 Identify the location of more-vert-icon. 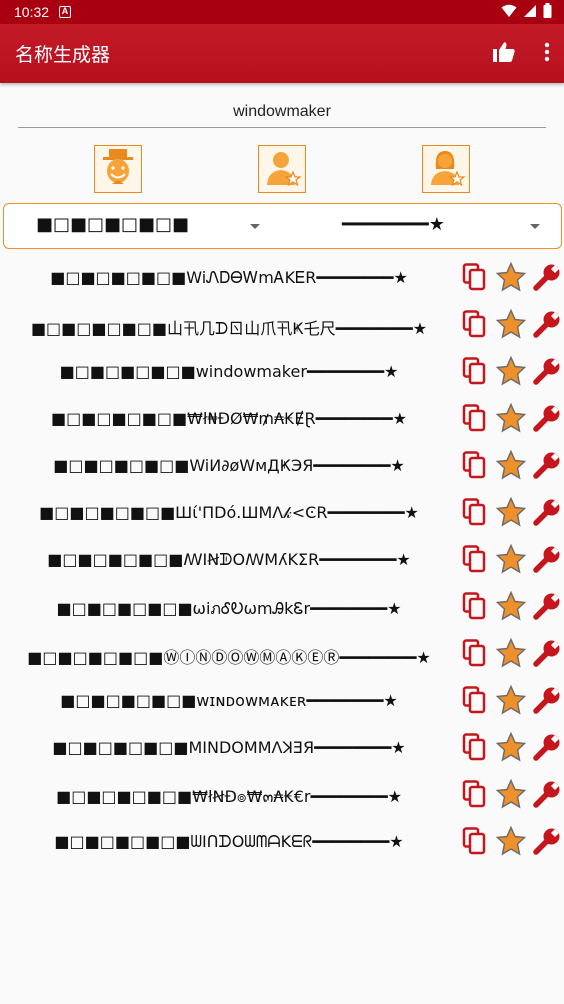
(547, 54).